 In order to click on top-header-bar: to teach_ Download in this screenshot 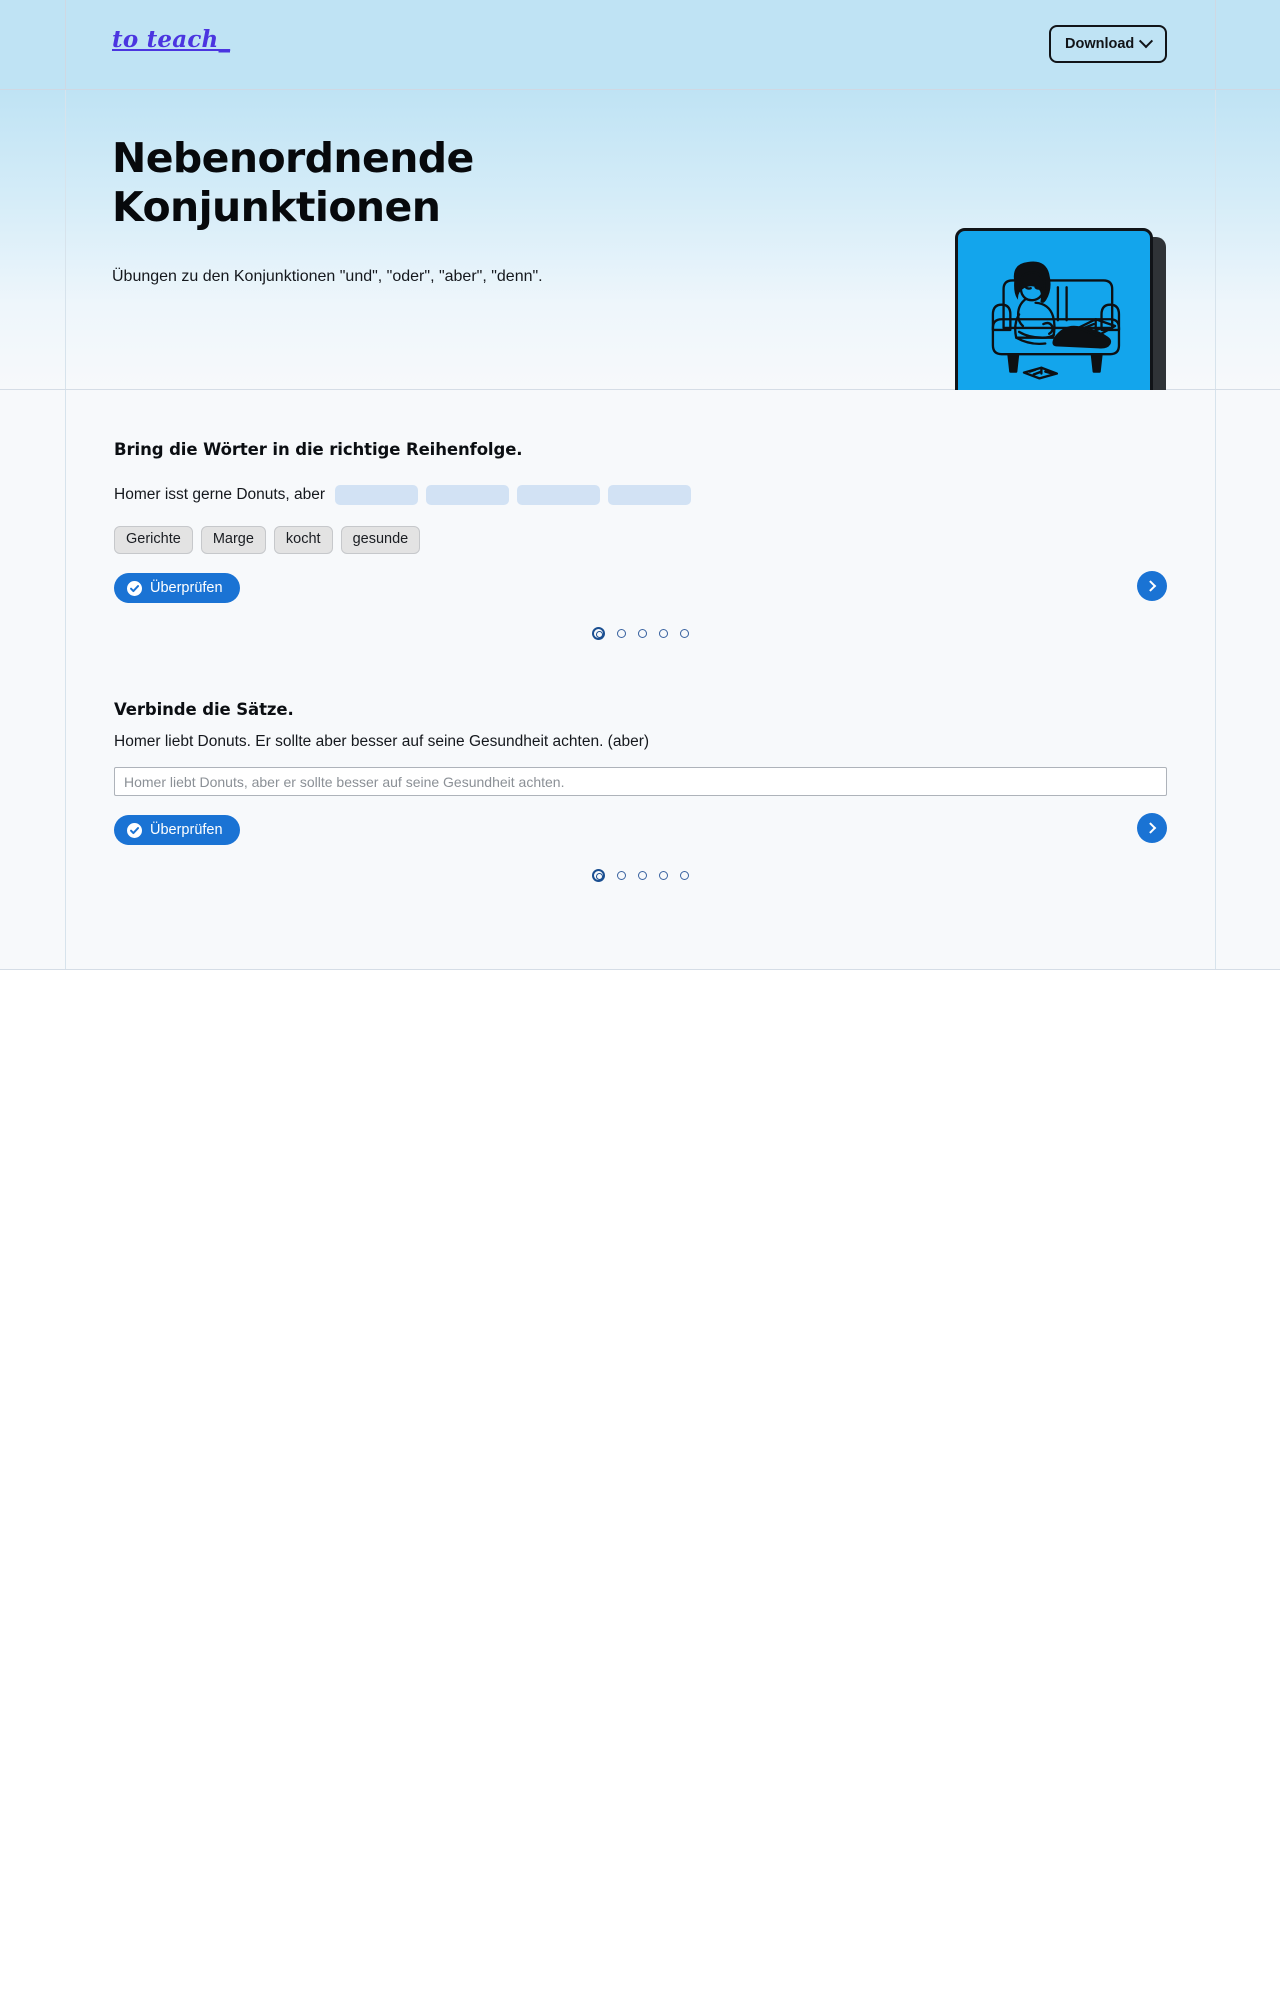, I will do `click(640, 45)`.